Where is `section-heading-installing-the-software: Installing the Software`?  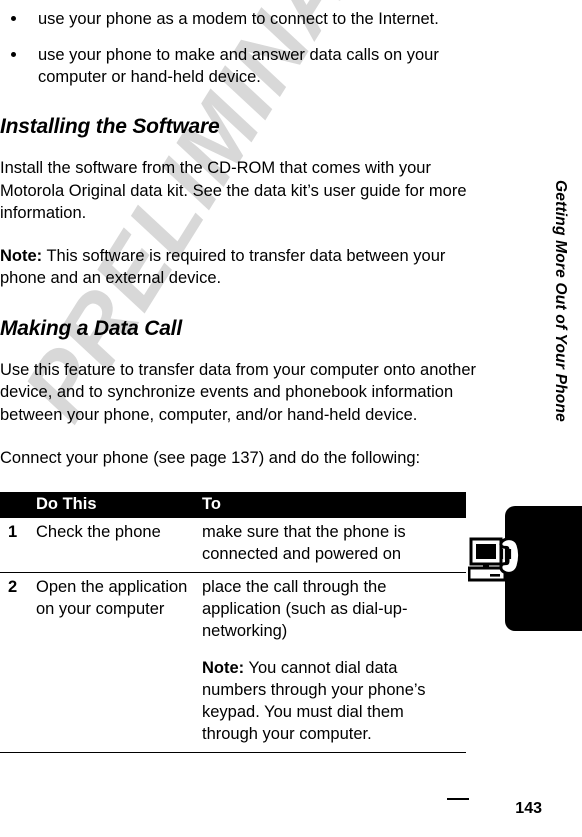
section-heading-installing-the-software: Installing the Software is located at coordinates (110, 126).